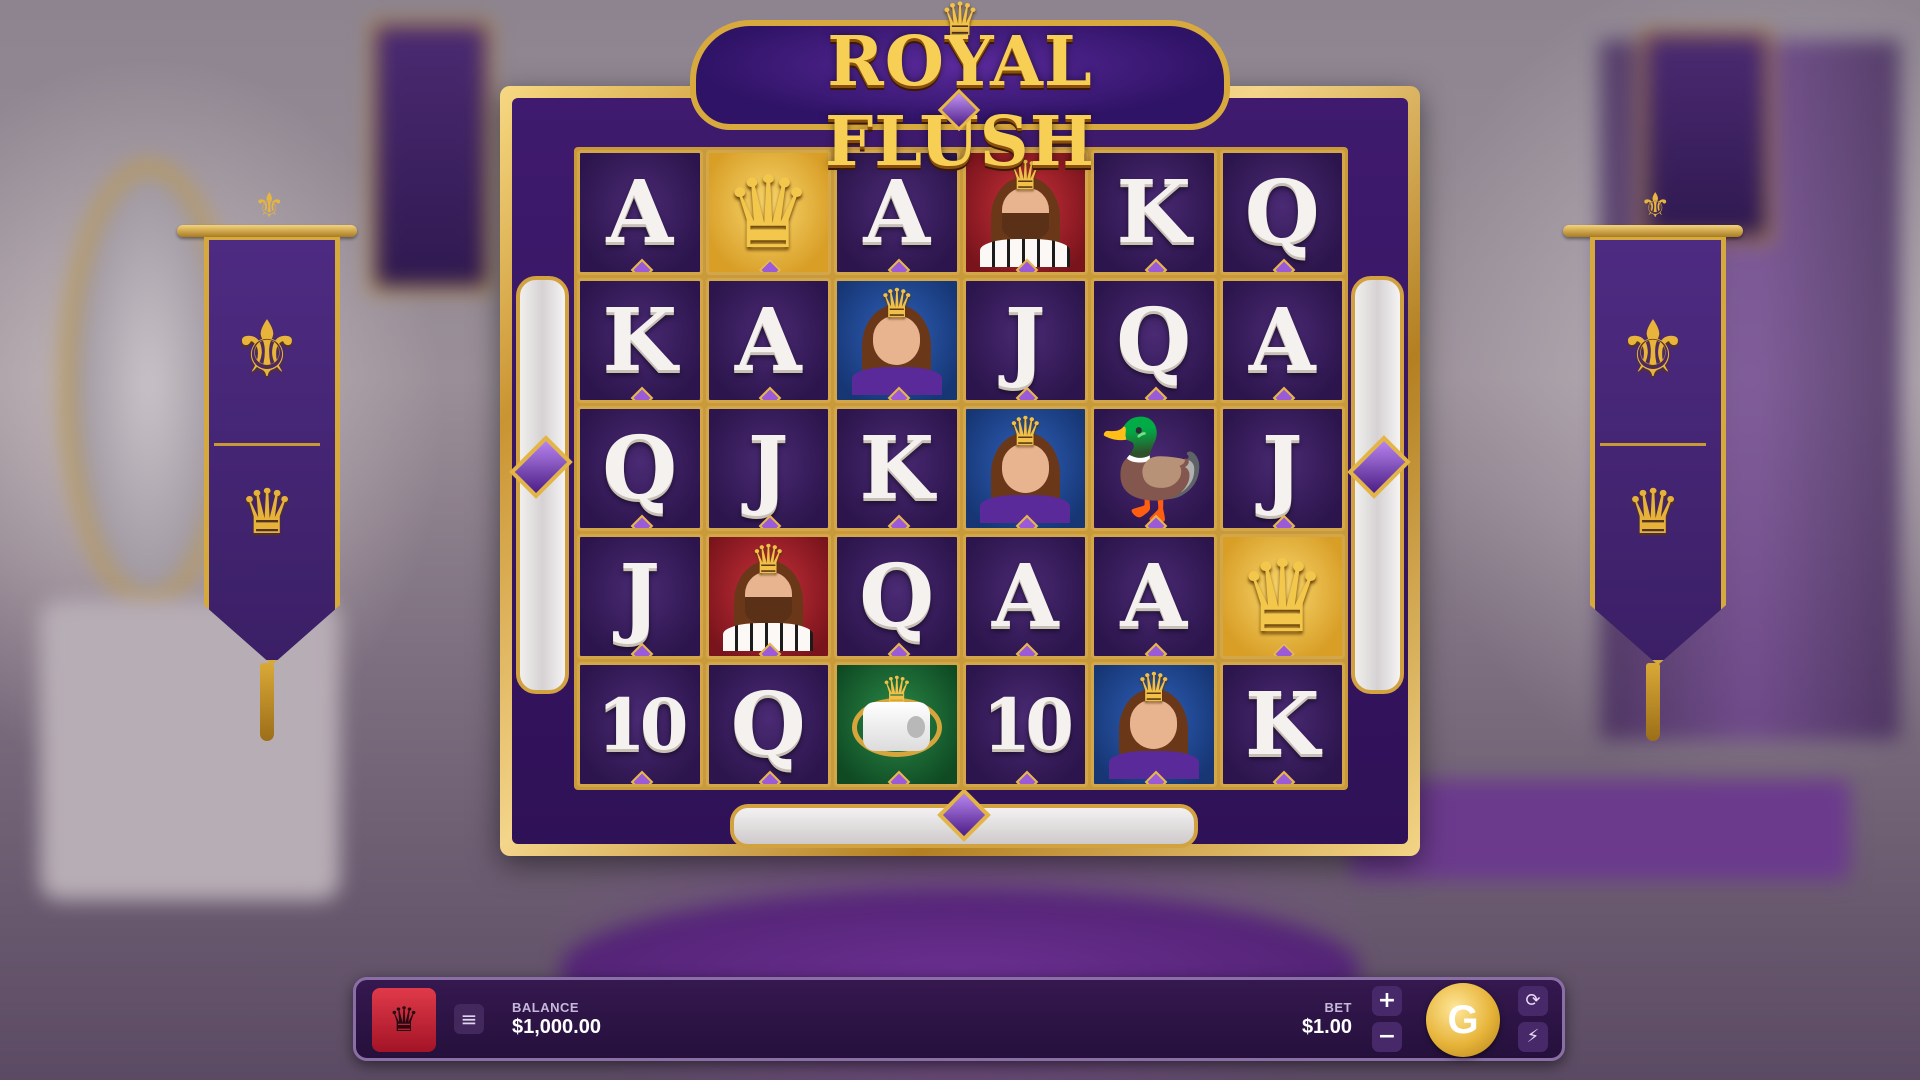 This screenshot has height=1080, width=1920. I want to click on right-banner: ⚜ ⚜ ♛, so click(1653, 472).